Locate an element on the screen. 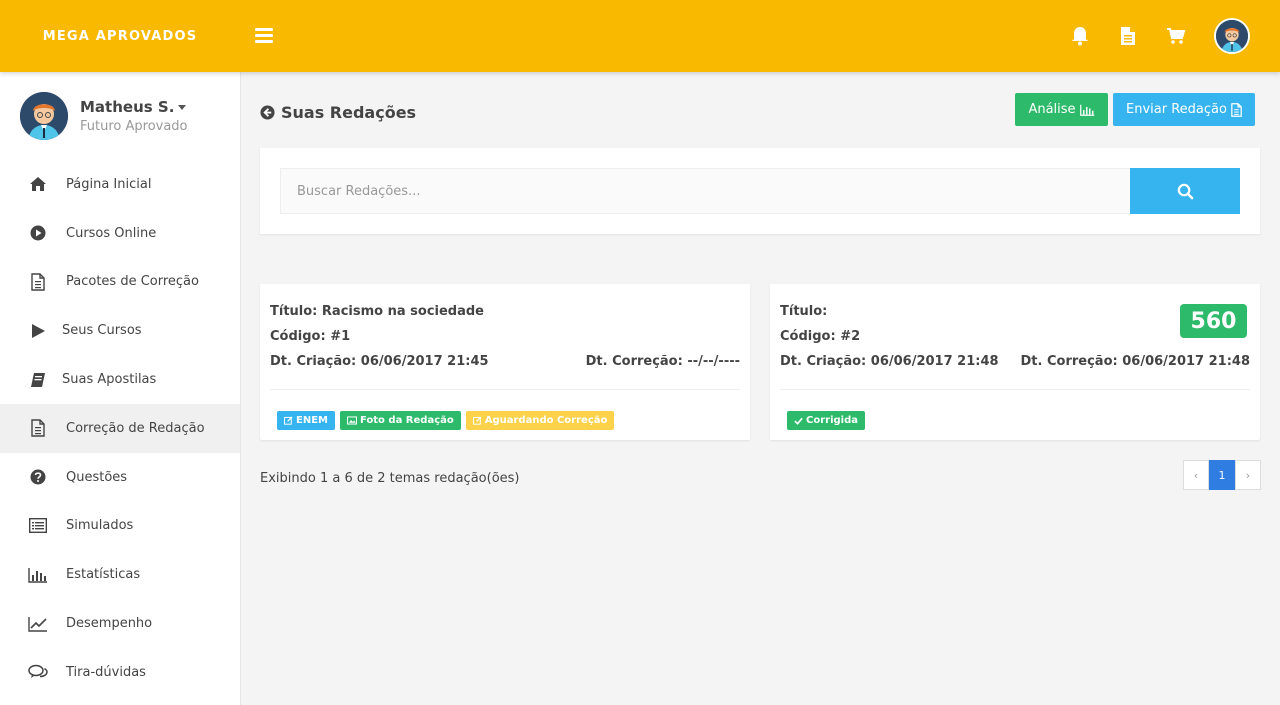 The width and height of the screenshot is (1280, 705). analise-button: Análise is located at coordinates (1061, 109).